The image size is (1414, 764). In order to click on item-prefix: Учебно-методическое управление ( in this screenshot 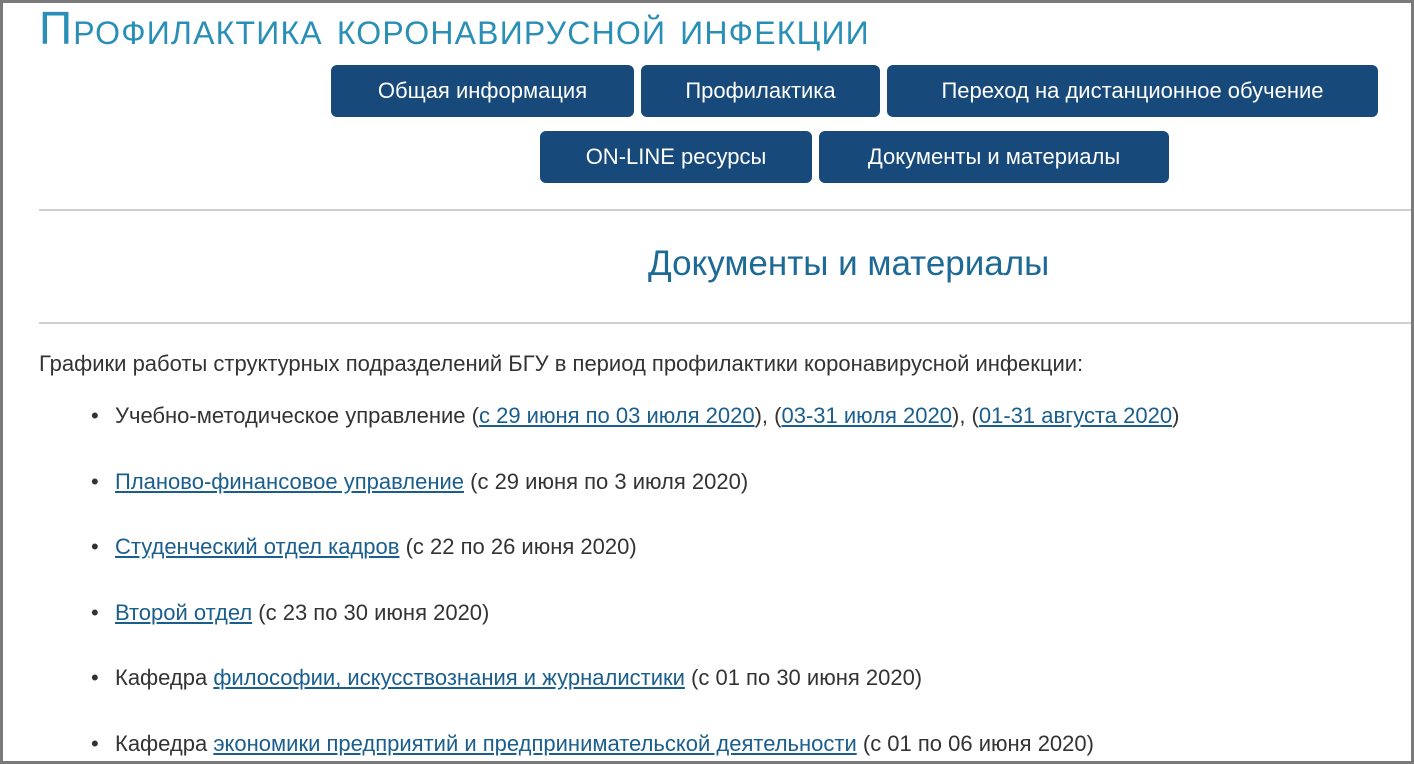, I will do `click(297, 415)`.